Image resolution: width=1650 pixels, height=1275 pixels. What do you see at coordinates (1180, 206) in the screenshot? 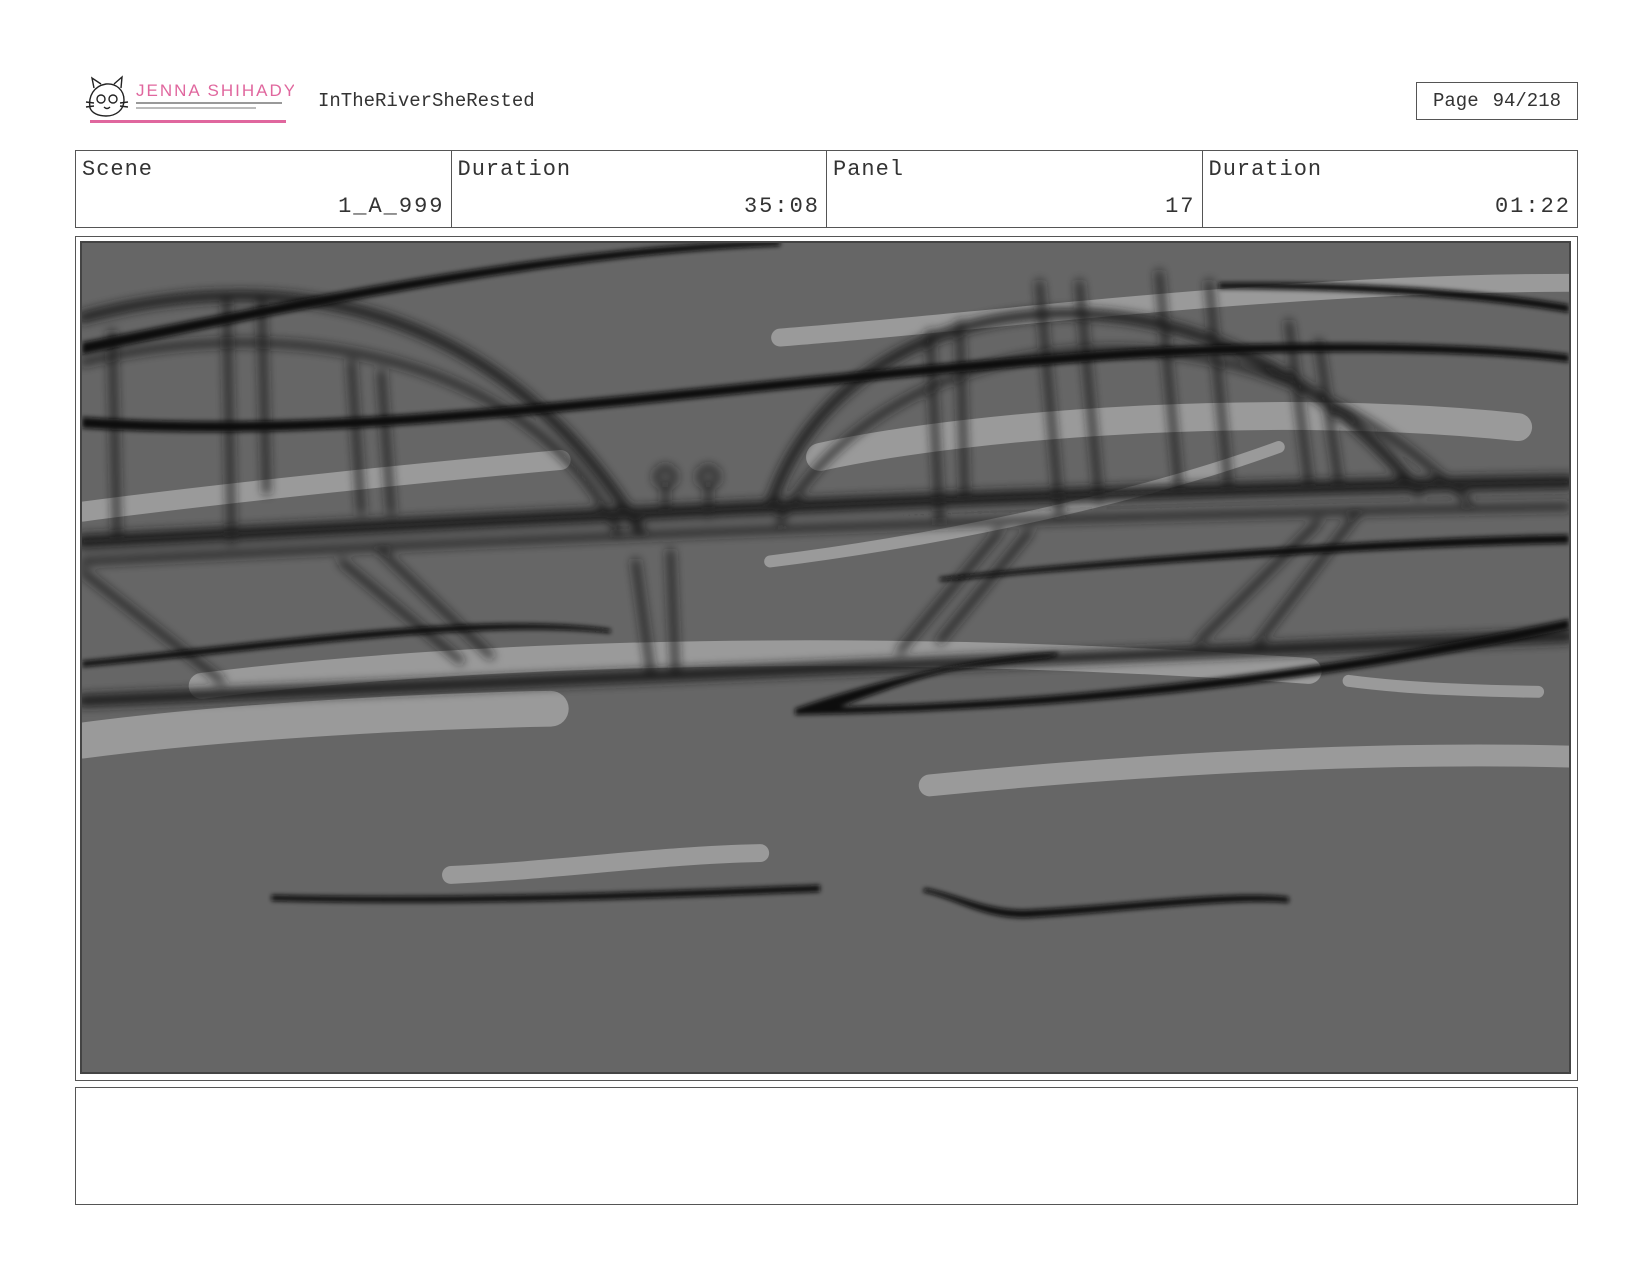
I see `panel-value: 17` at bounding box center [1180, 206].